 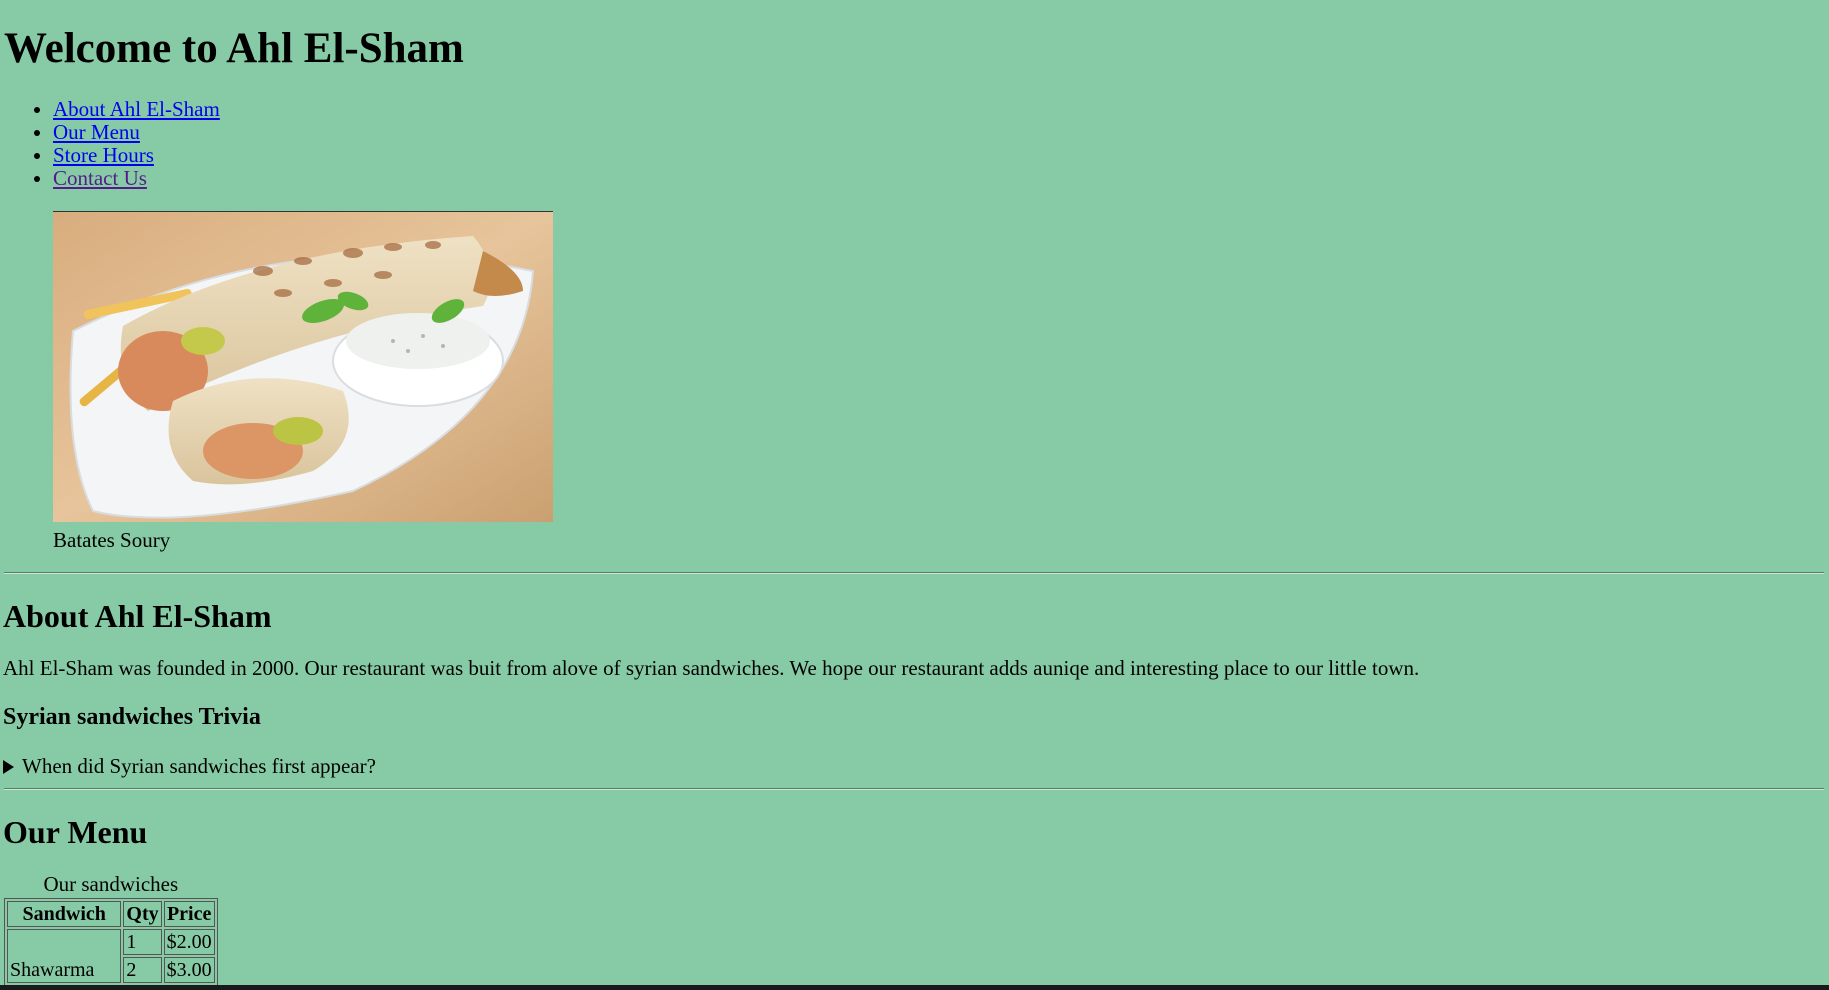 What do you see at coordinates (75, 832) in the screenshot?
I see `menu-heading: Our Menu` at bounding box center [75, 832].